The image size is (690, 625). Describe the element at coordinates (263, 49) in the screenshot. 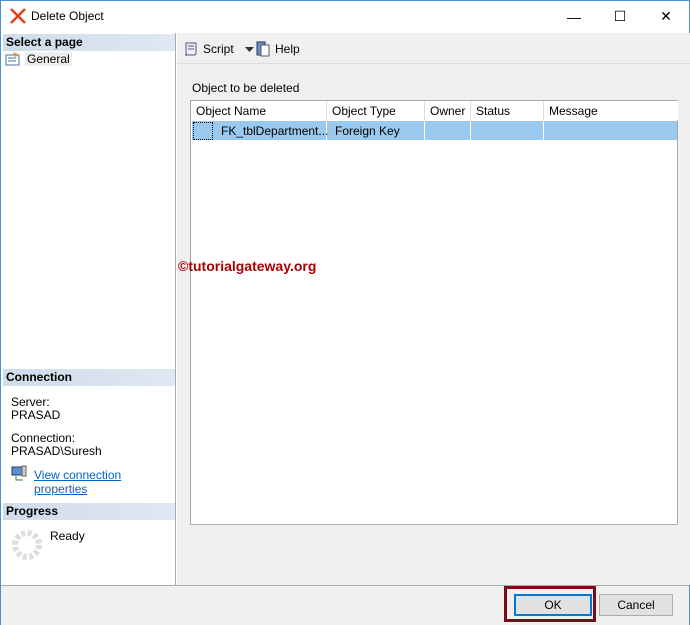

I see `help-icon` at that location.